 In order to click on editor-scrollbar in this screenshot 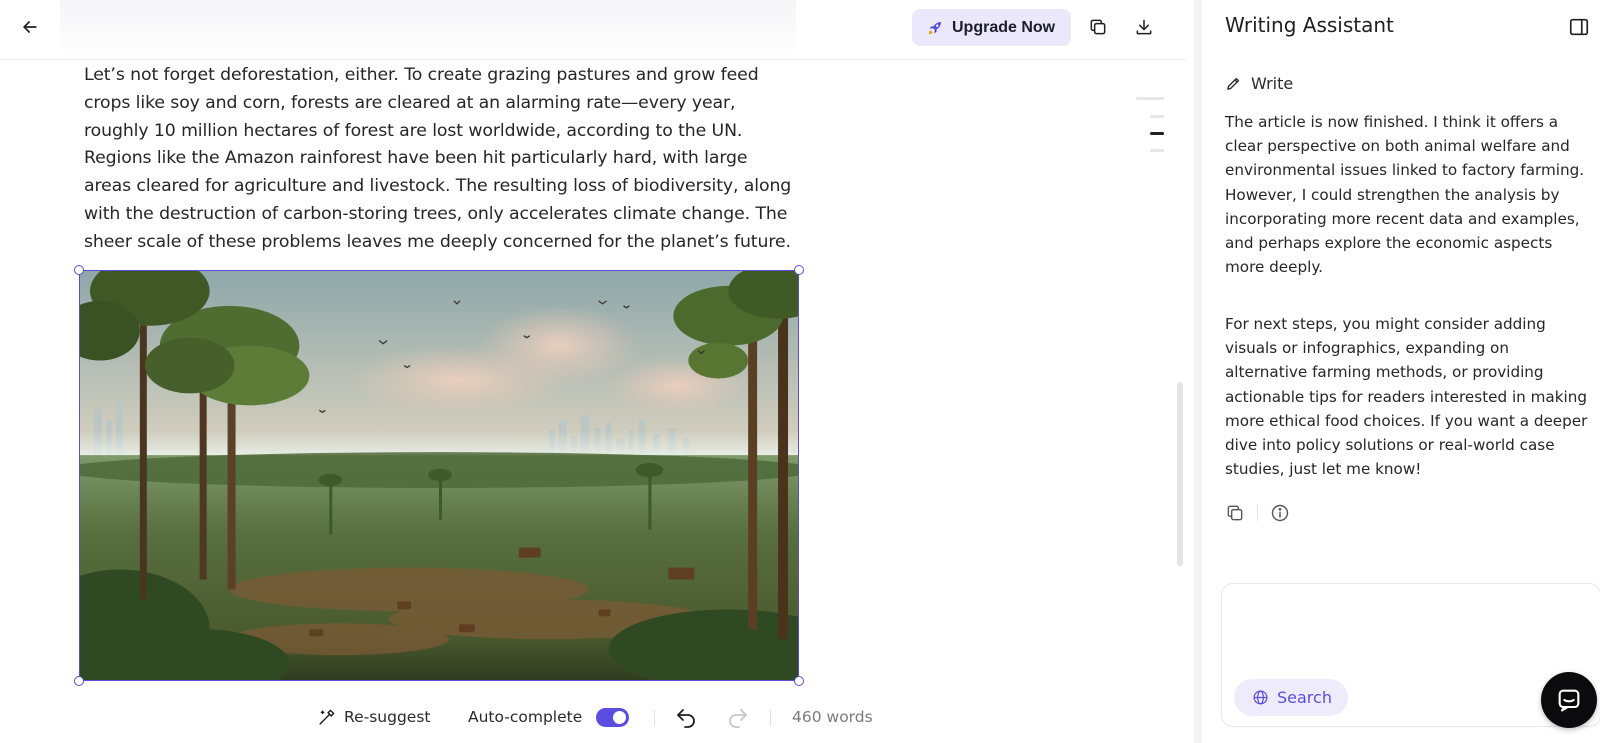, I will do `click(1180, 474)`.